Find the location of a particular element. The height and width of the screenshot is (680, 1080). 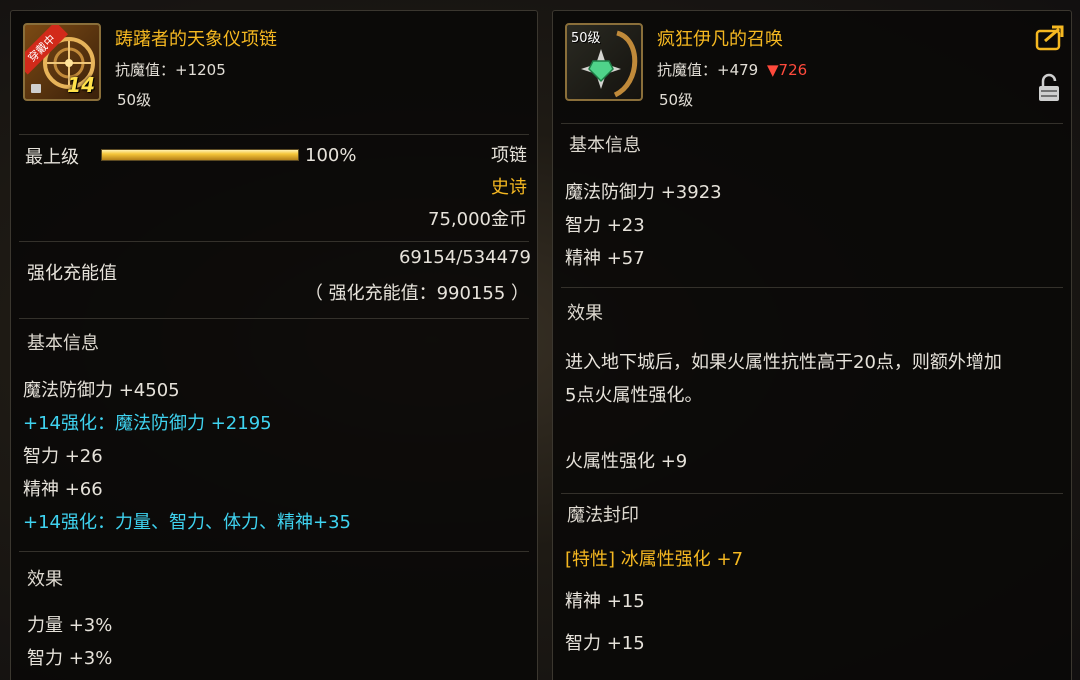

charge-value: 69154/534479 is located at coordinates (464, 257).